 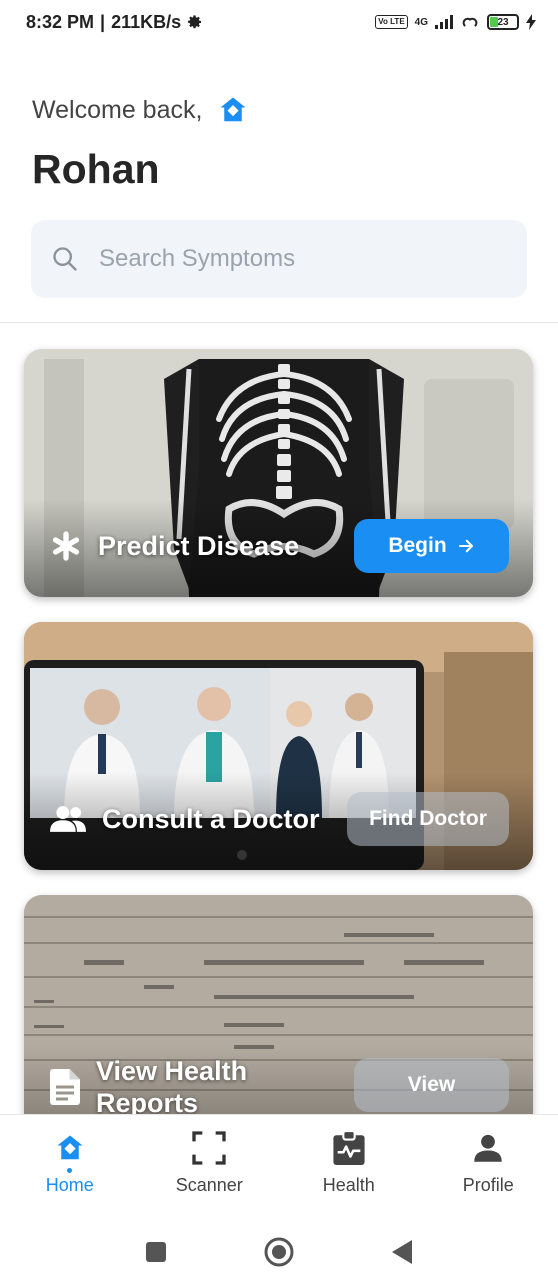 I want to click on nav-home-label: Home, so click(x=69, y=1185).